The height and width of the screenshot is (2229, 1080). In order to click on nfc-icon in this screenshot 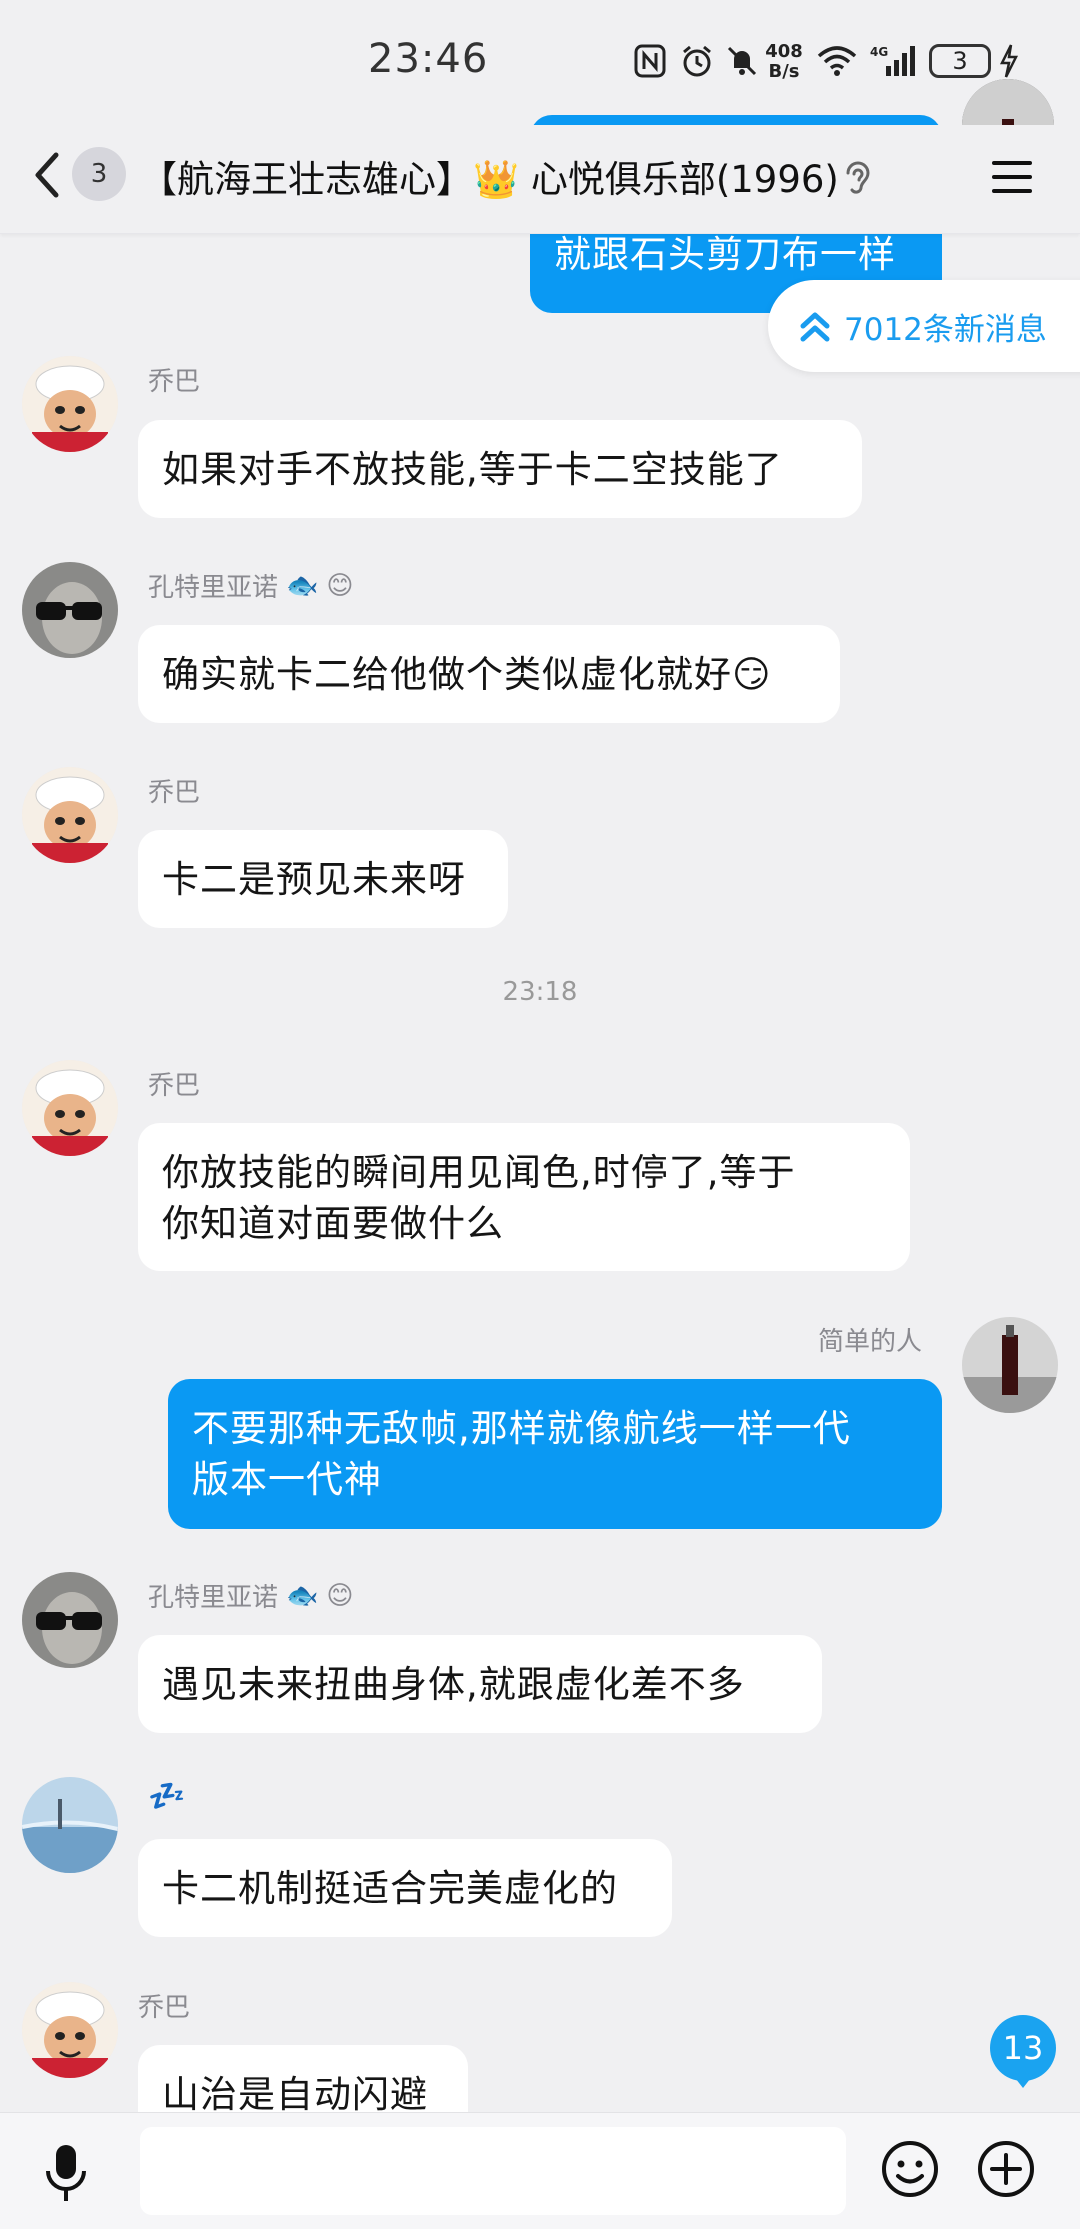, I will do `click(650, 61)`.